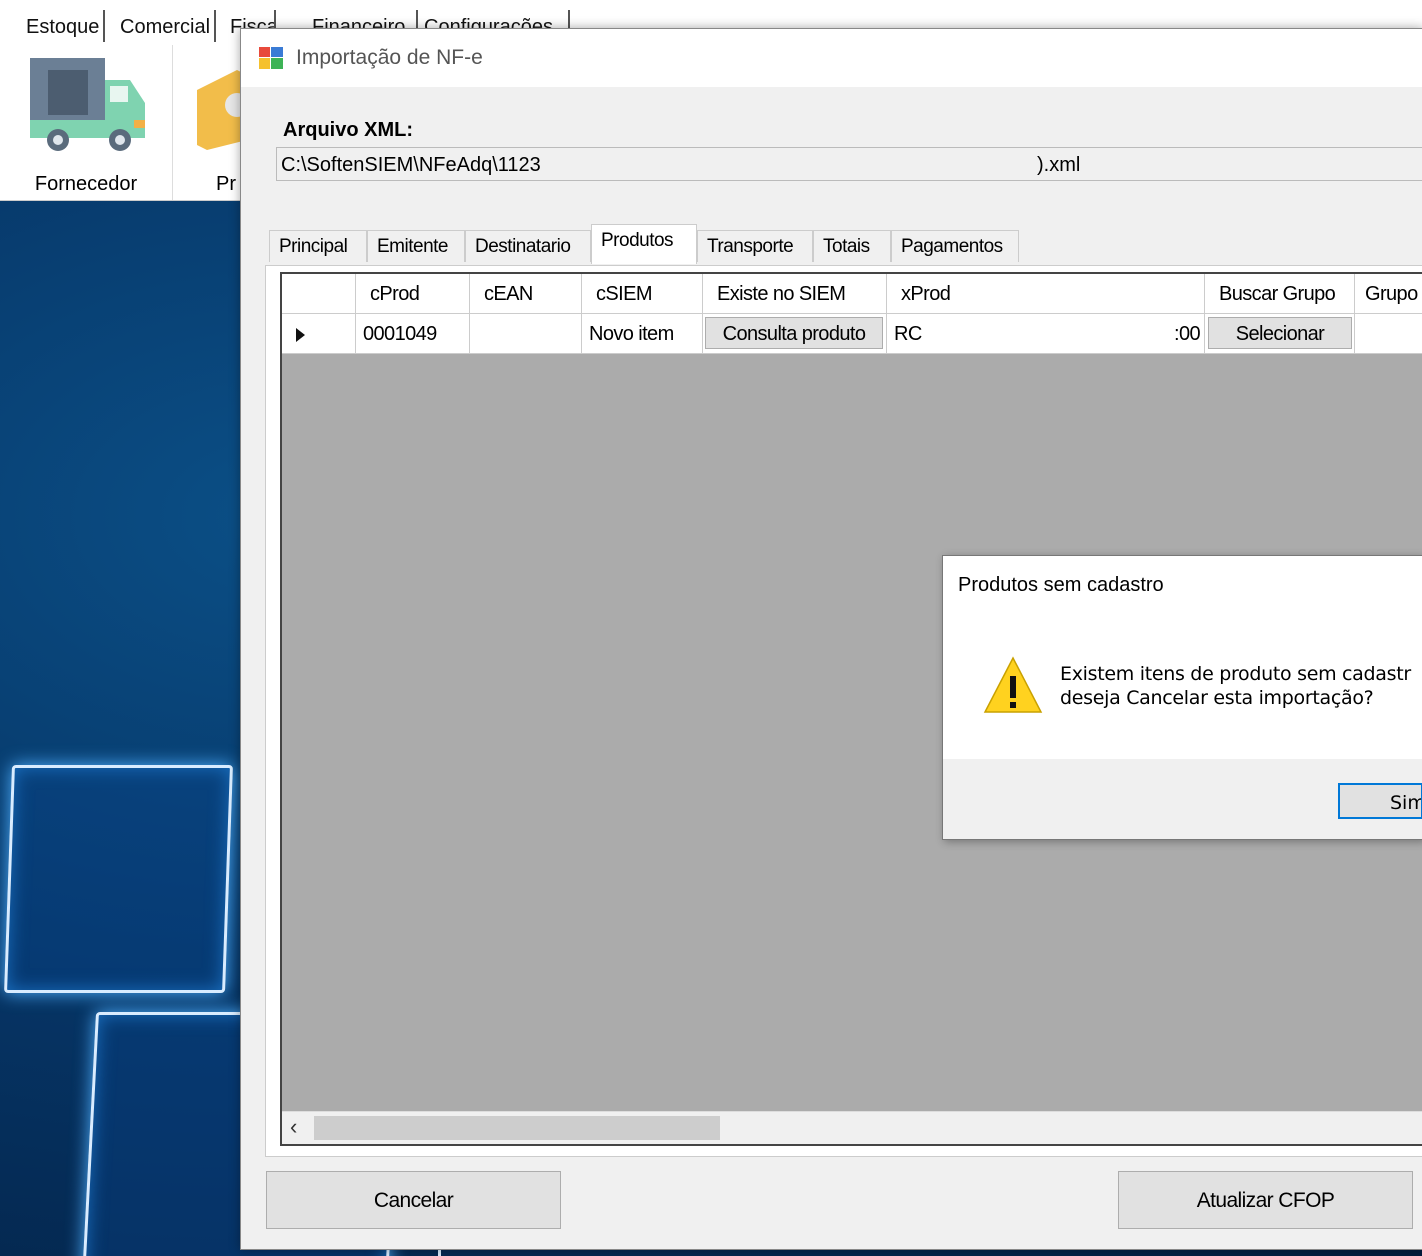 The height and width of the screenshot is (1256, 1422). I want to click on xml-file-path: C:\SoftenSIEM\NFeAdq\1123, so click(411, 165).